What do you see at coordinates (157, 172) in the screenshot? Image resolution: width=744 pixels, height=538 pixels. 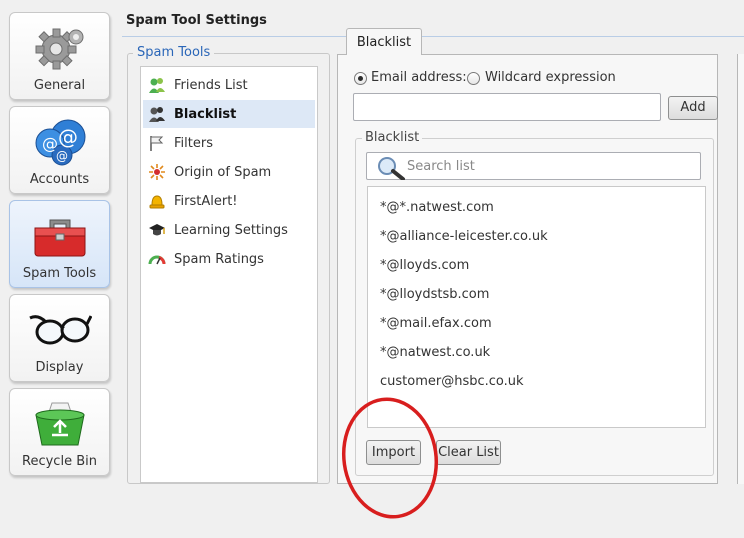 I see `origin-burst-icon` at bounding box center [157, 172].